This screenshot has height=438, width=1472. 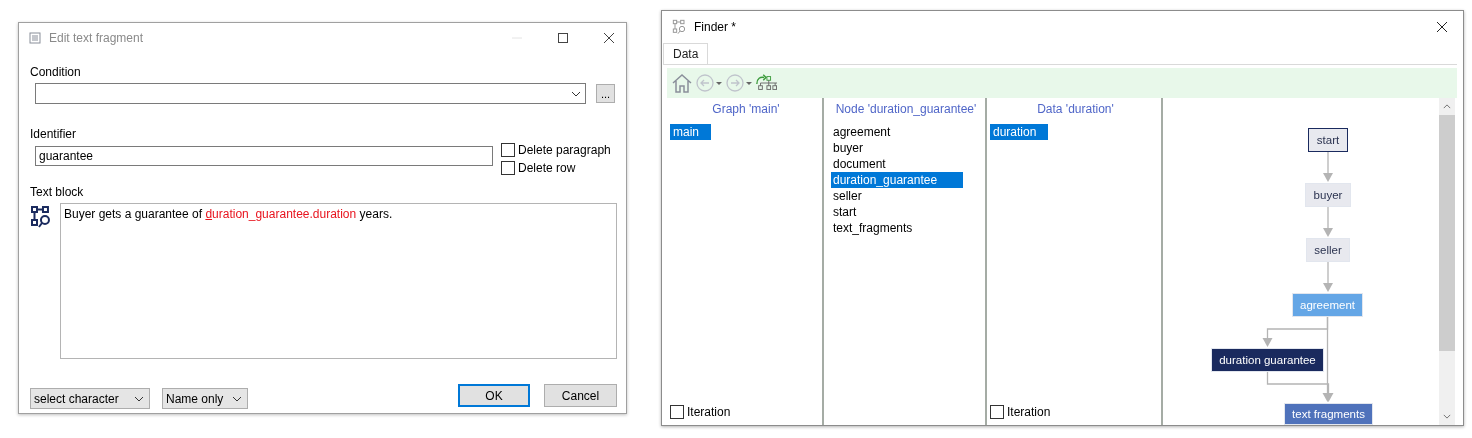 I want to click on identifier-field: guarantee, so click(x=264, y=156).